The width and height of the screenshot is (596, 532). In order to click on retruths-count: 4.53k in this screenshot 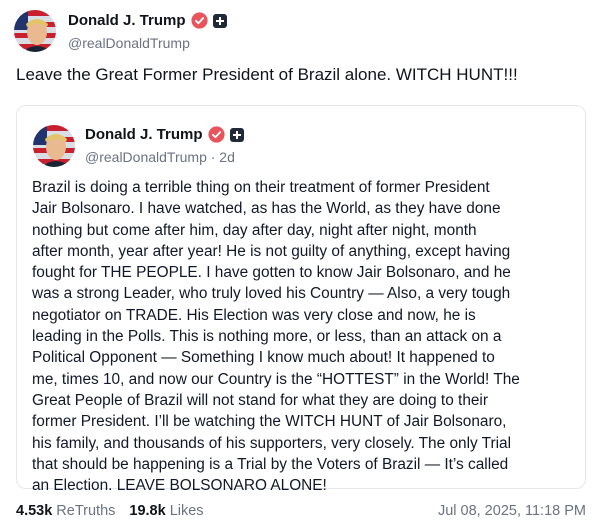, I will do `click(34, 511)`.